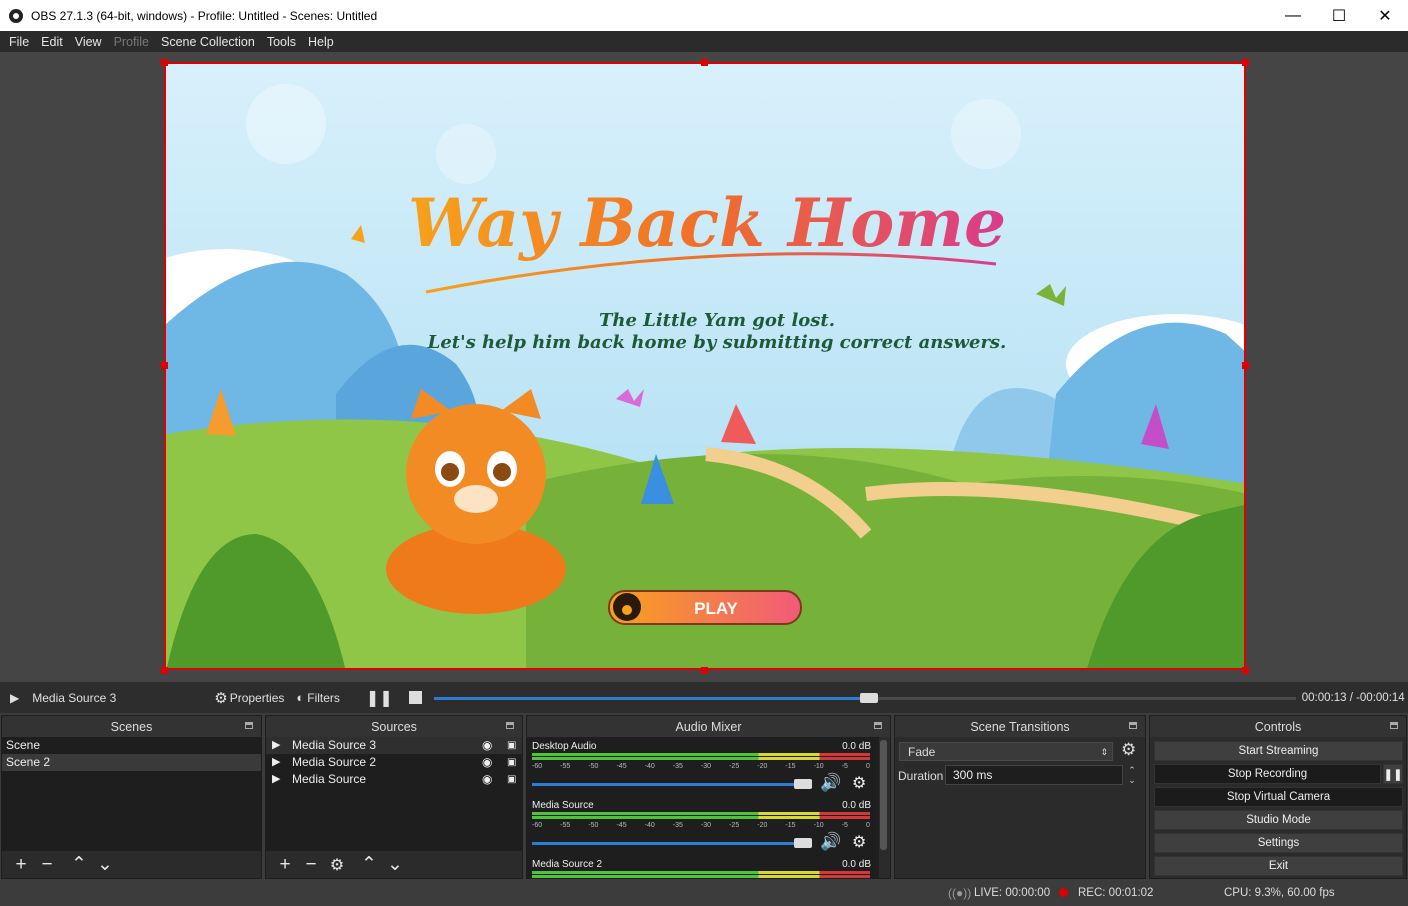 Image resolution: width=1408 pixels, height=906 pixels. I want to click on exit-button: Exit, so click(1278, 866).